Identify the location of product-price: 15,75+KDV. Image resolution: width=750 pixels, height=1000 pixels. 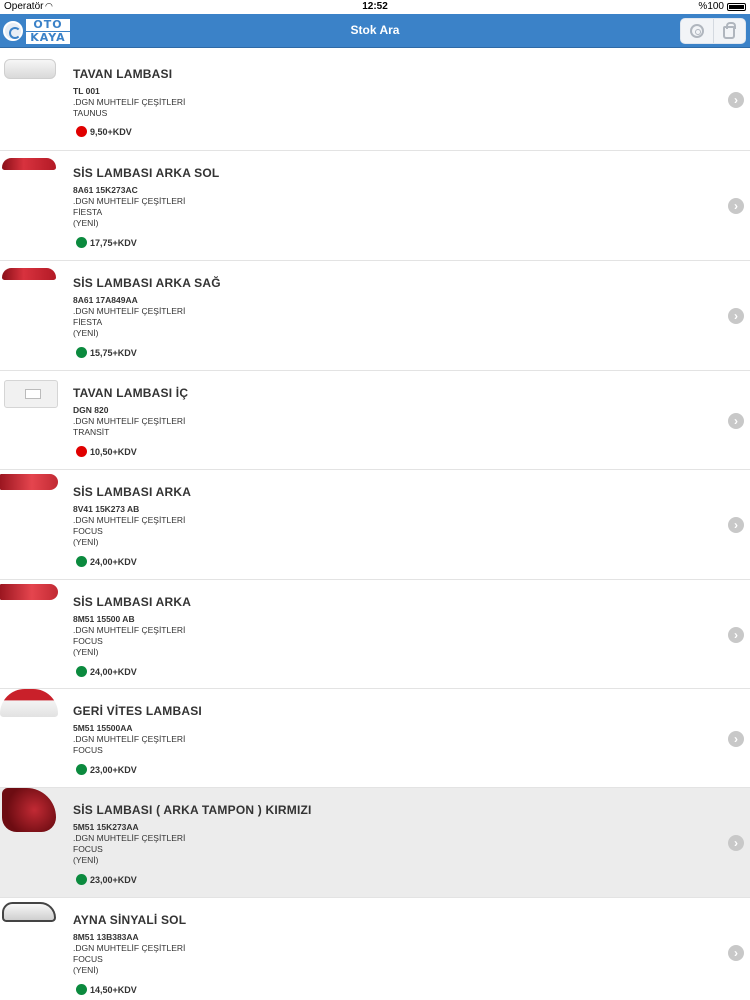
(106, 352).